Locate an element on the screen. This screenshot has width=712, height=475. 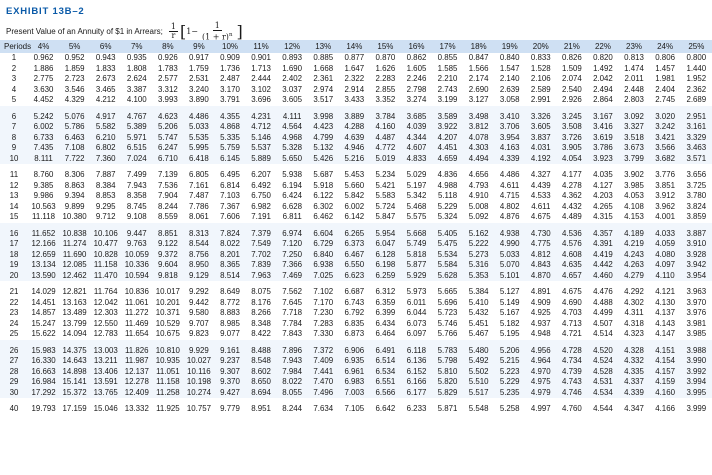
value-cell: 0.901 is located at coordinates (261, 58).